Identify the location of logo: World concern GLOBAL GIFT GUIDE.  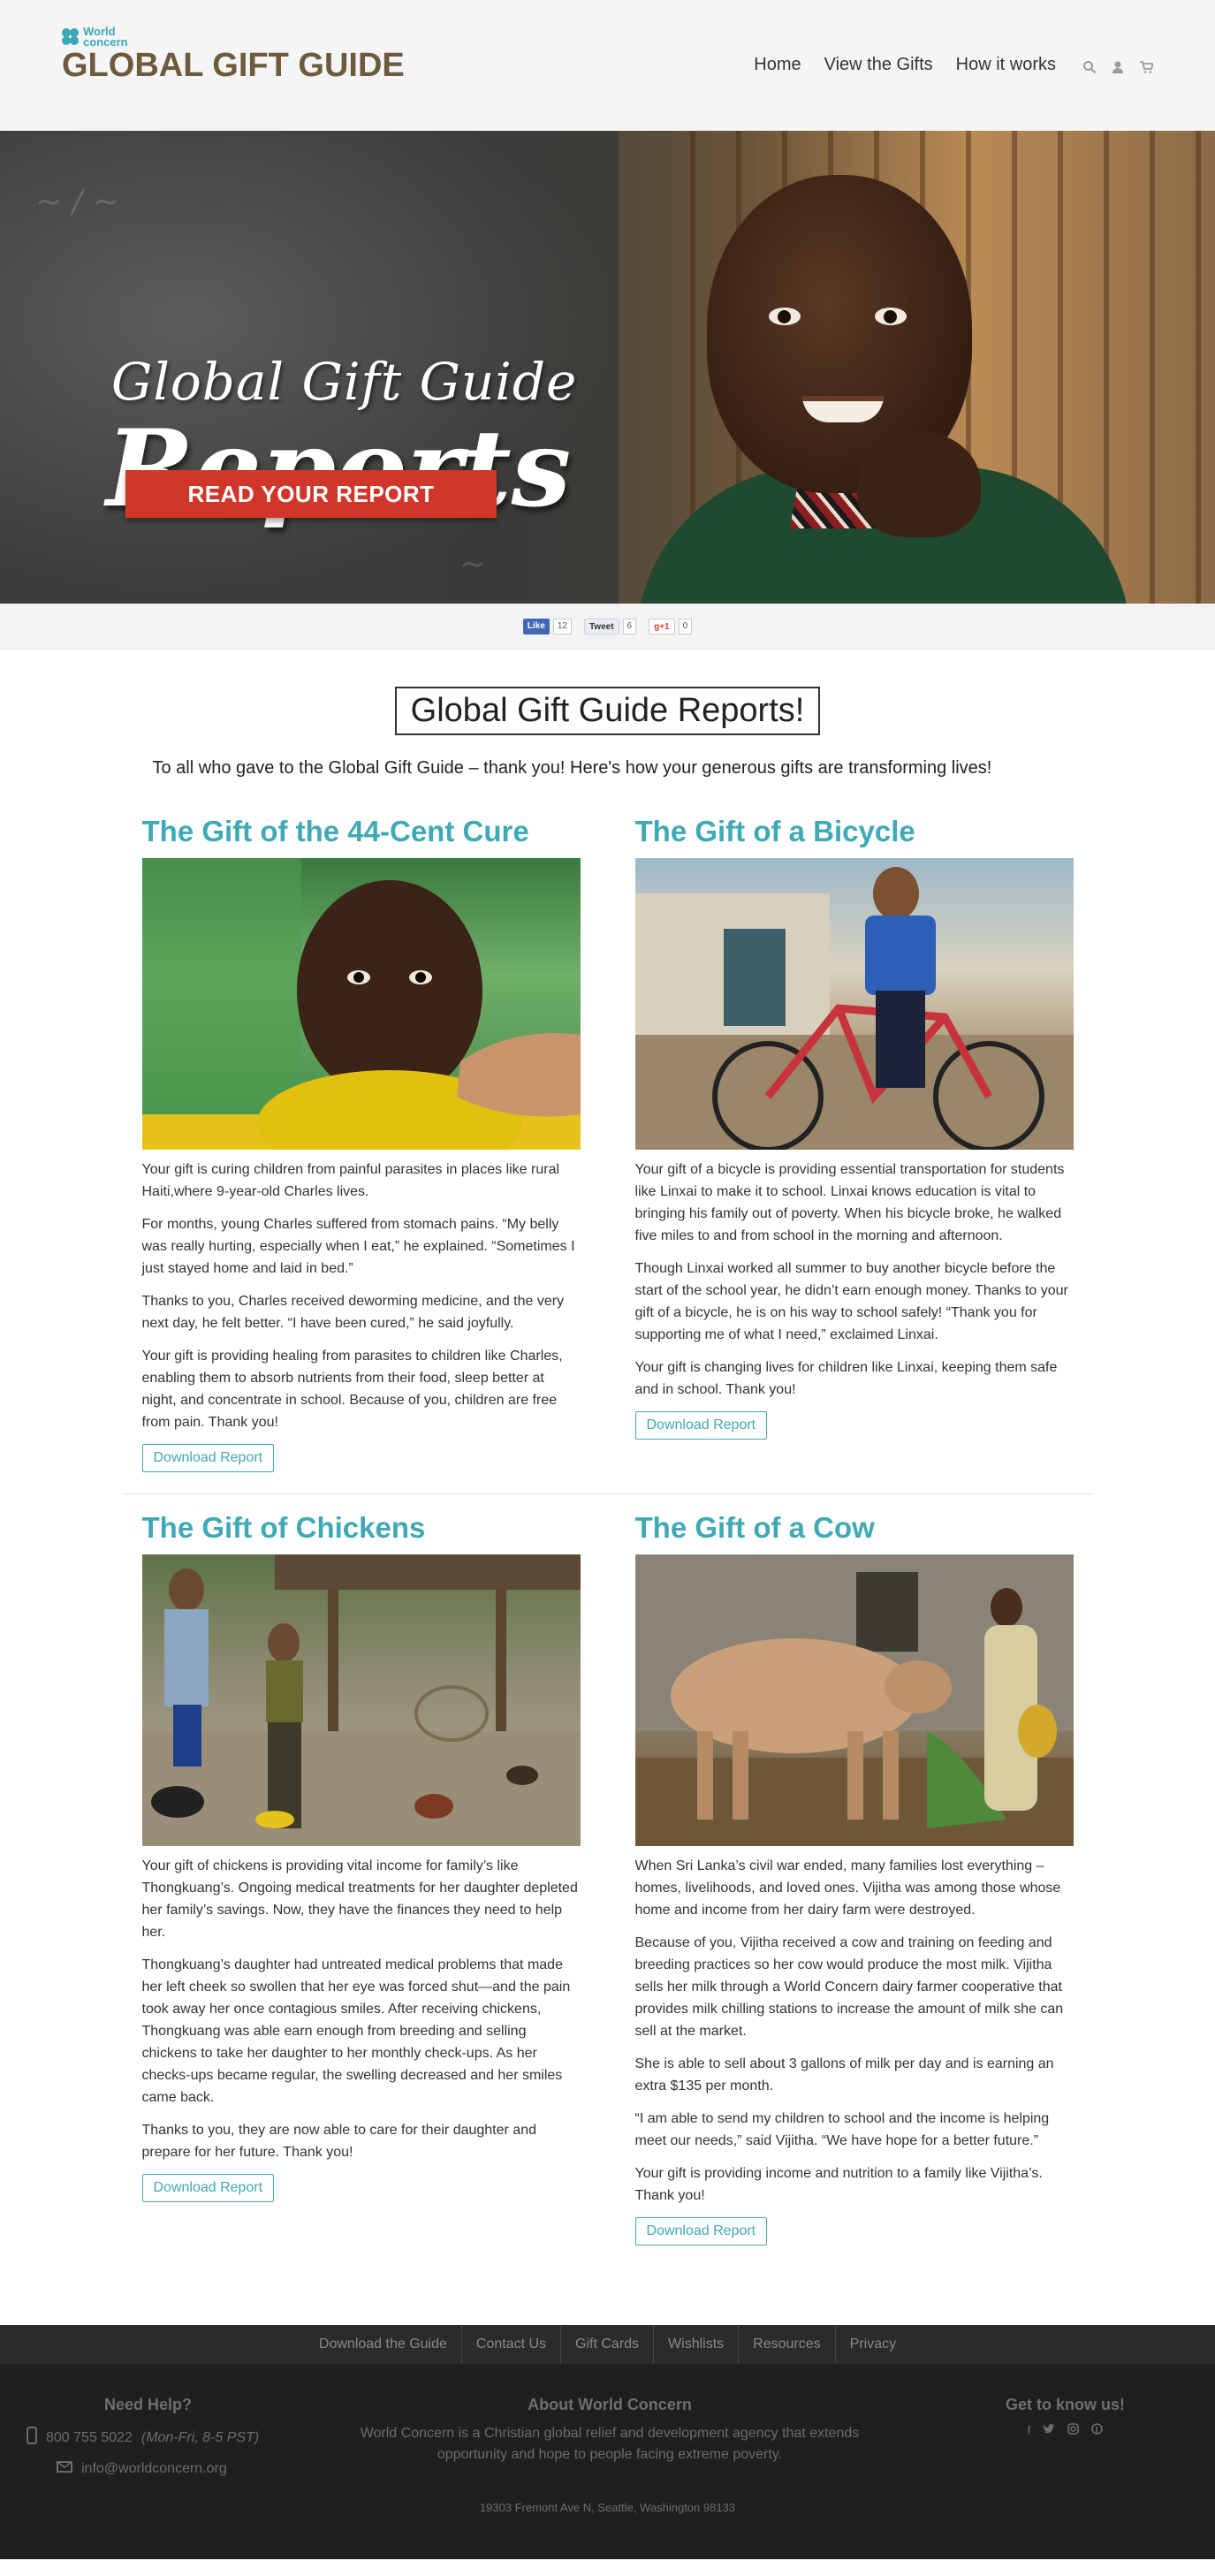
(233, 55).